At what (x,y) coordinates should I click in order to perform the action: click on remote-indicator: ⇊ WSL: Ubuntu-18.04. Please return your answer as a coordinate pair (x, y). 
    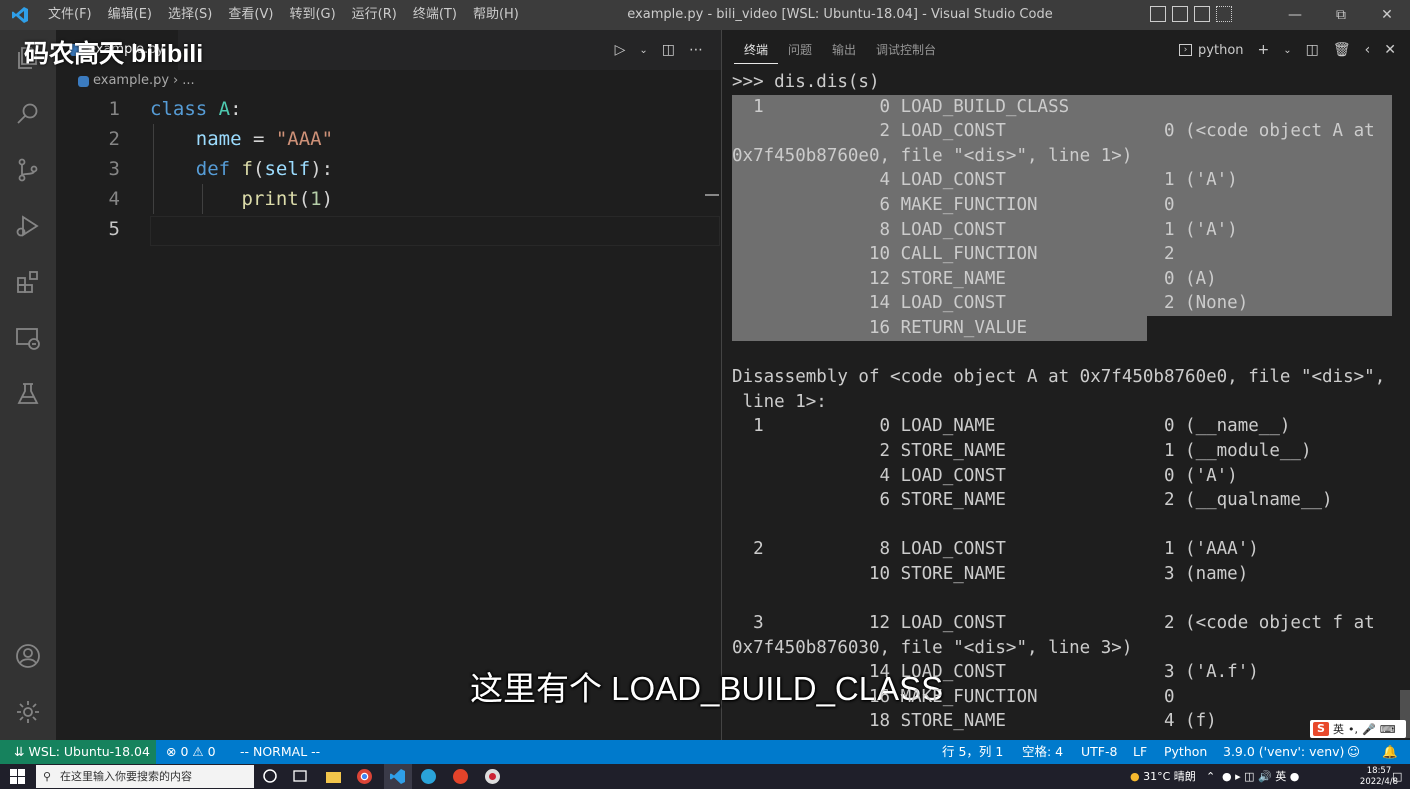
    Looking at the image, I should click on (78, 752).